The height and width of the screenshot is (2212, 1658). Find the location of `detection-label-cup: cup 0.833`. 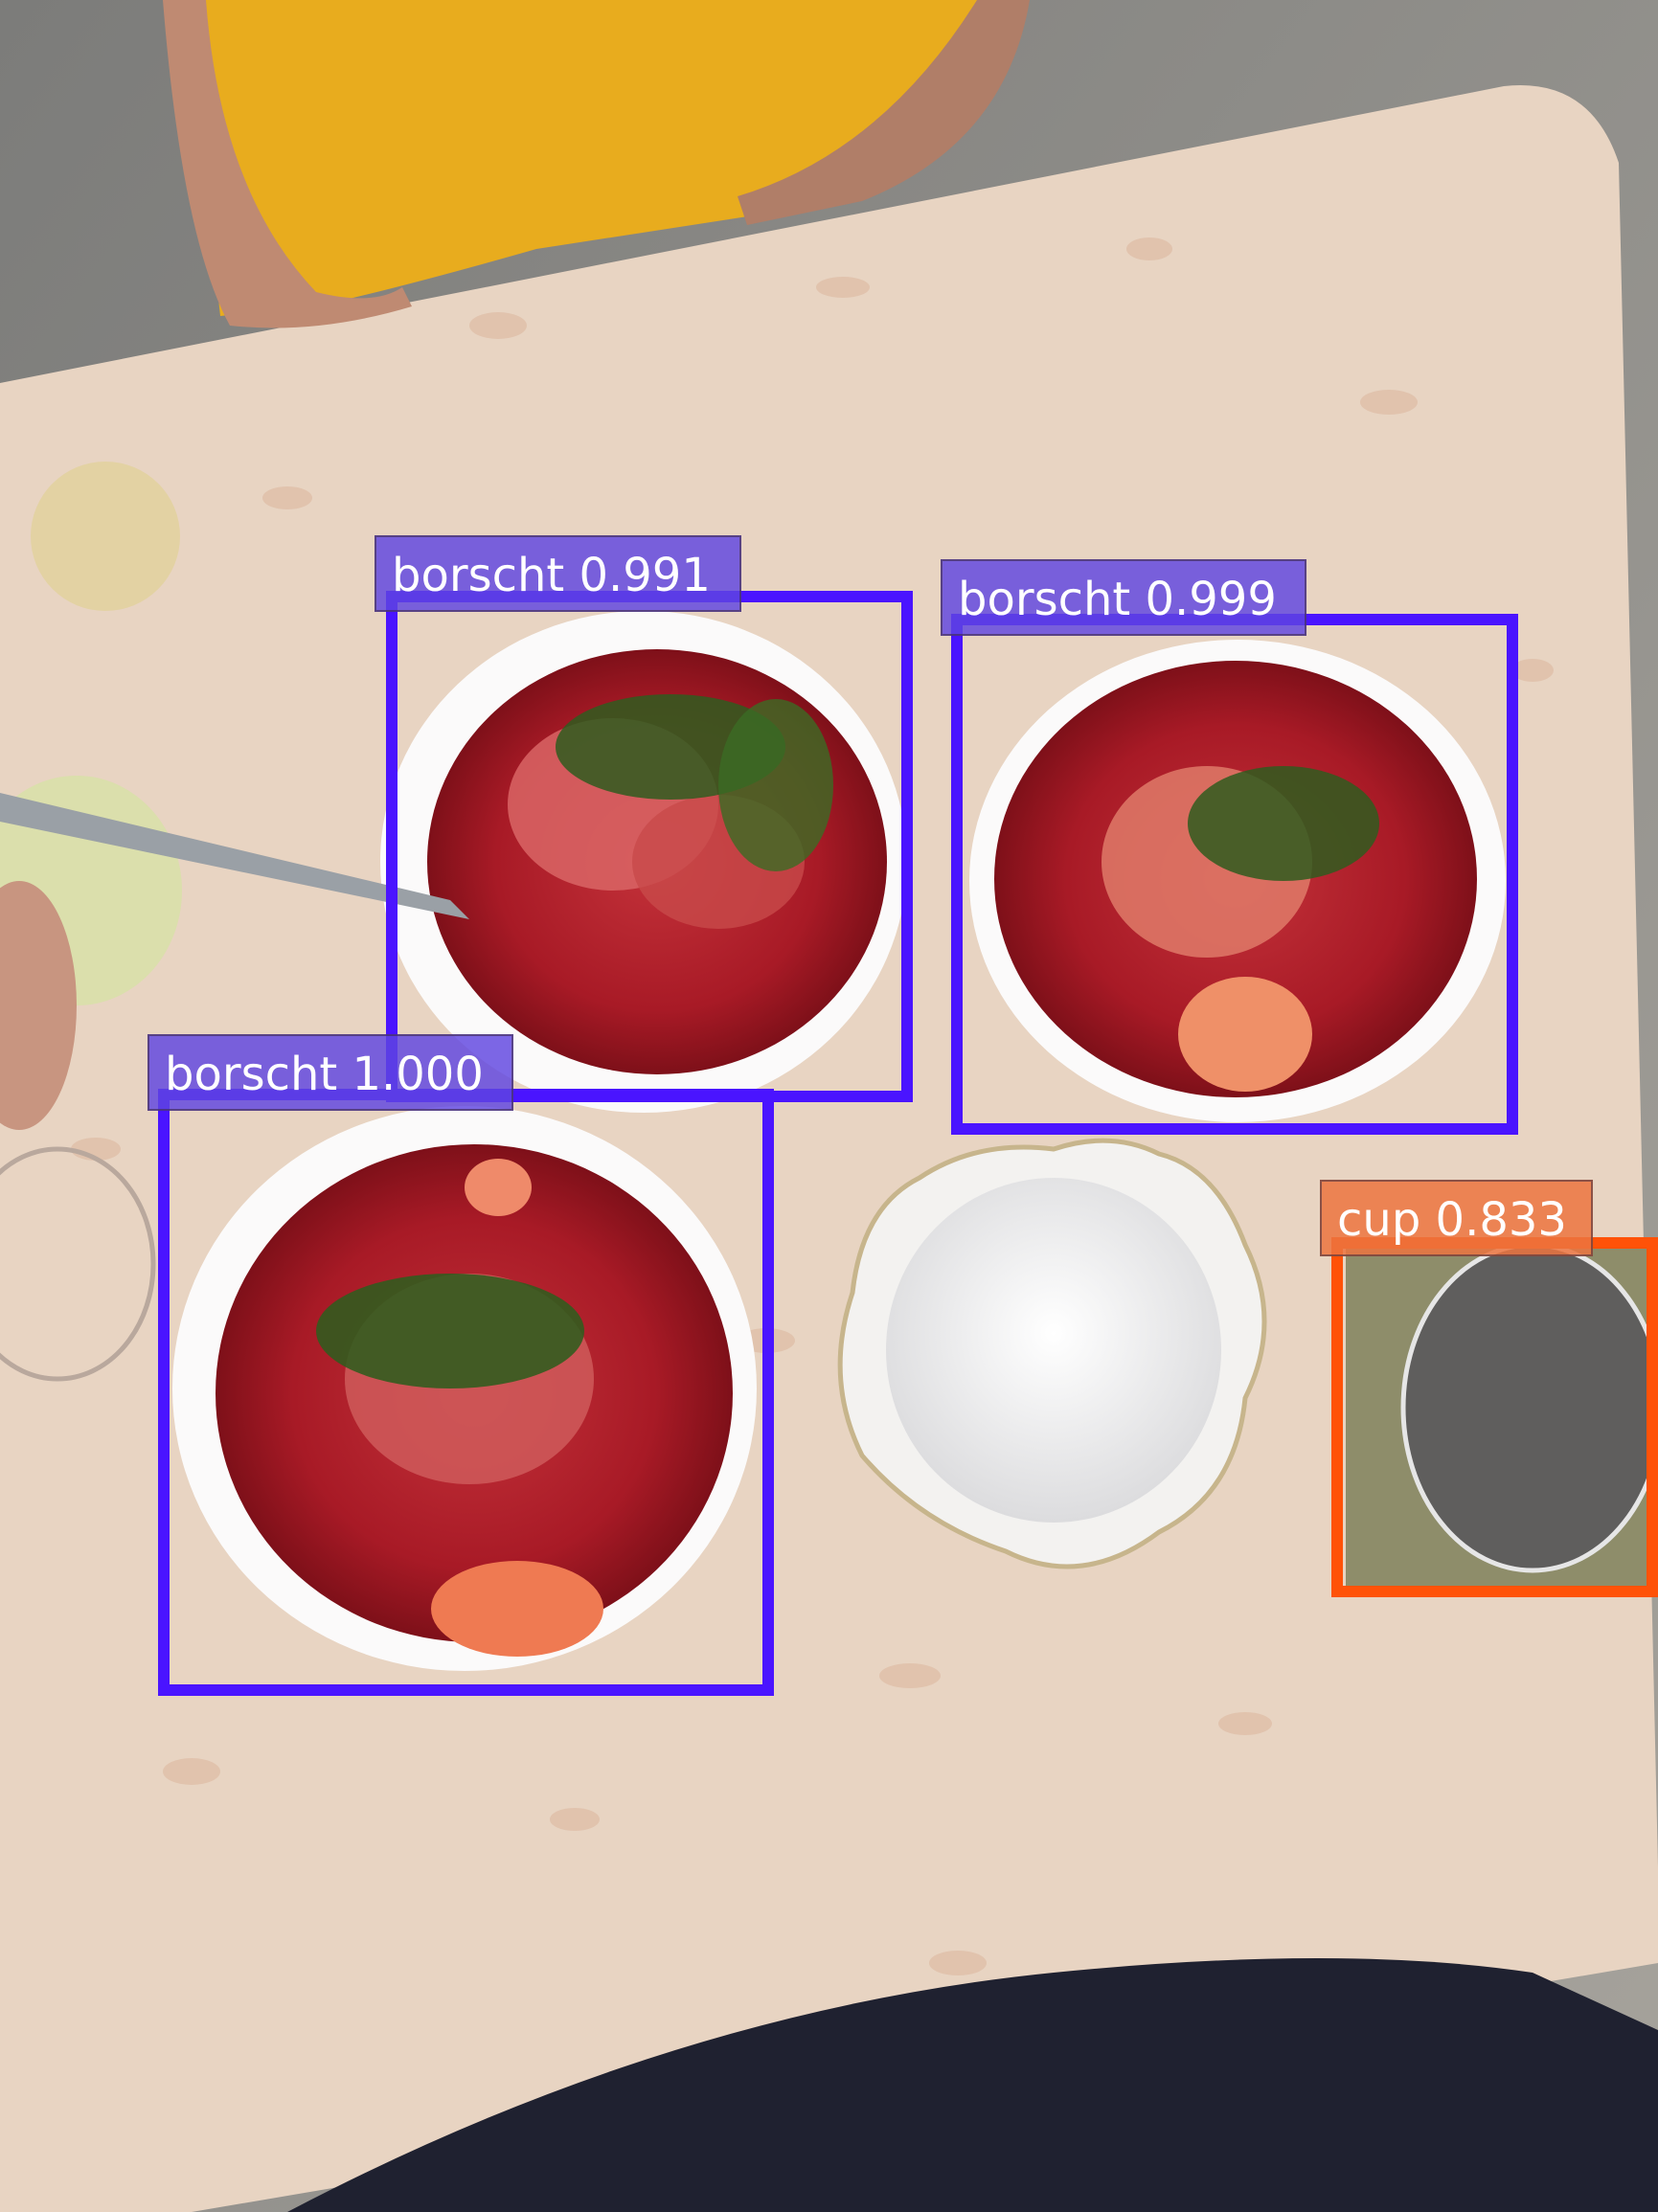

detection-label-cup: cup 0.833 is located at coordinates (1456, 1218).